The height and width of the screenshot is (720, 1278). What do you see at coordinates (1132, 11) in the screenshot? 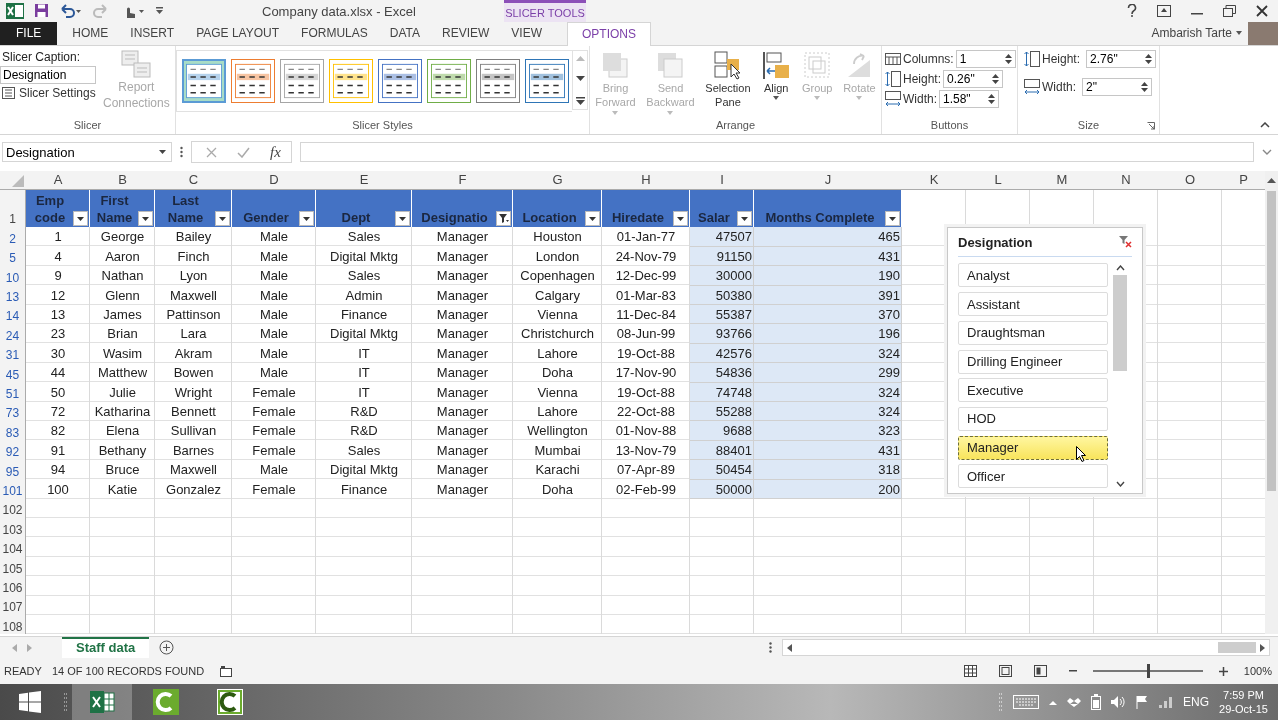
I see `help-icon` at bounding box center [1132, 11].